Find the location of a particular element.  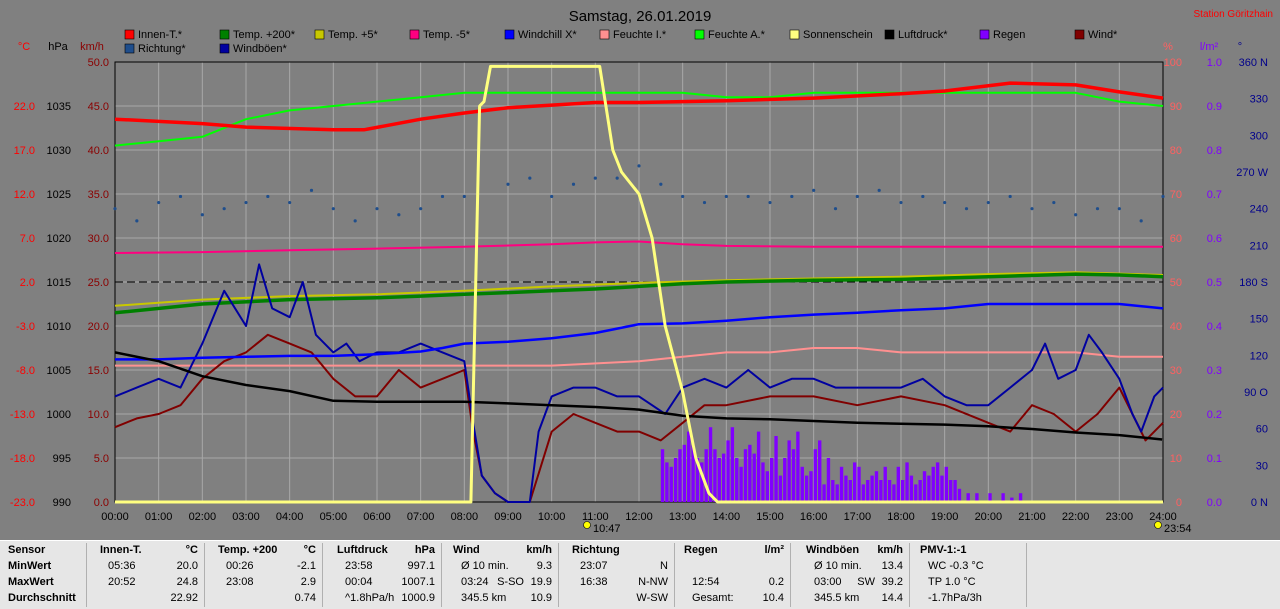

rain-axis-tick: 1.0 is located at coordinates (1214, 63).